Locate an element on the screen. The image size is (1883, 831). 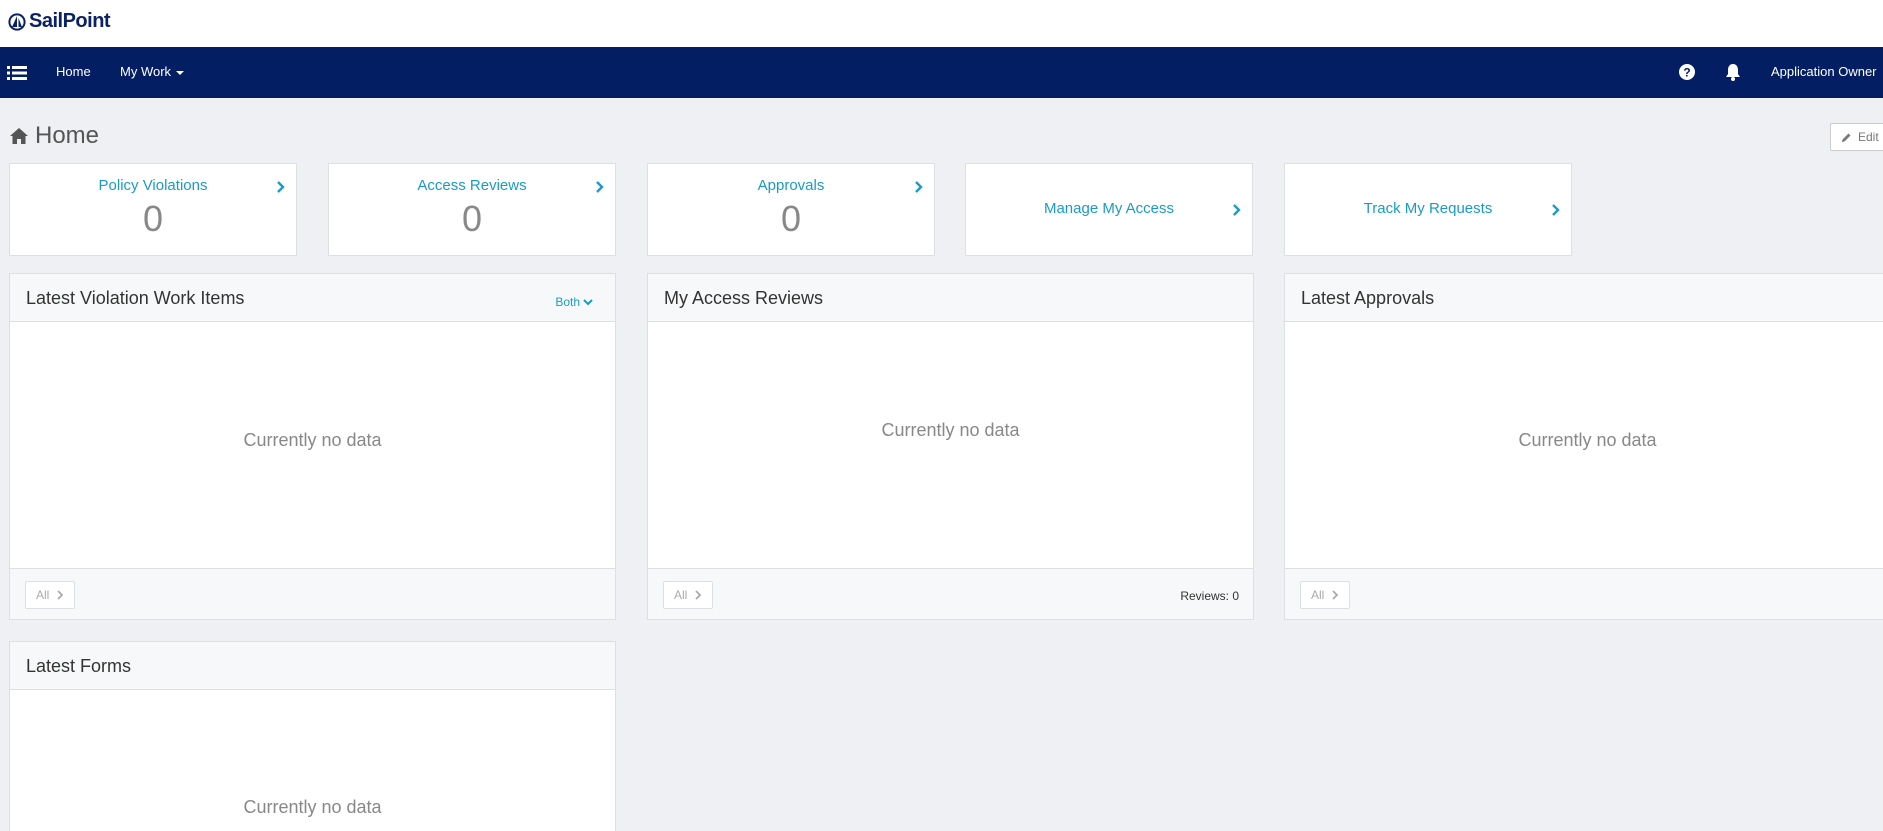
panel-header: Latest Approvals is located at coordinates (1584, 298).